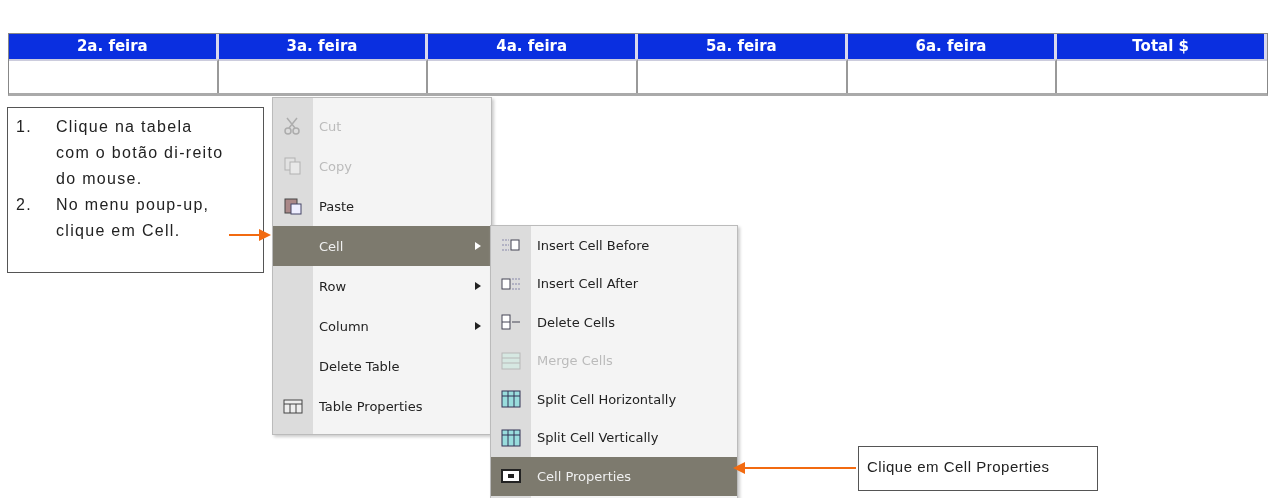  What do you see at coordinates (511, 322) in the screenshot?
I see `delete-cells-icon` at bounding box center [511, 322].